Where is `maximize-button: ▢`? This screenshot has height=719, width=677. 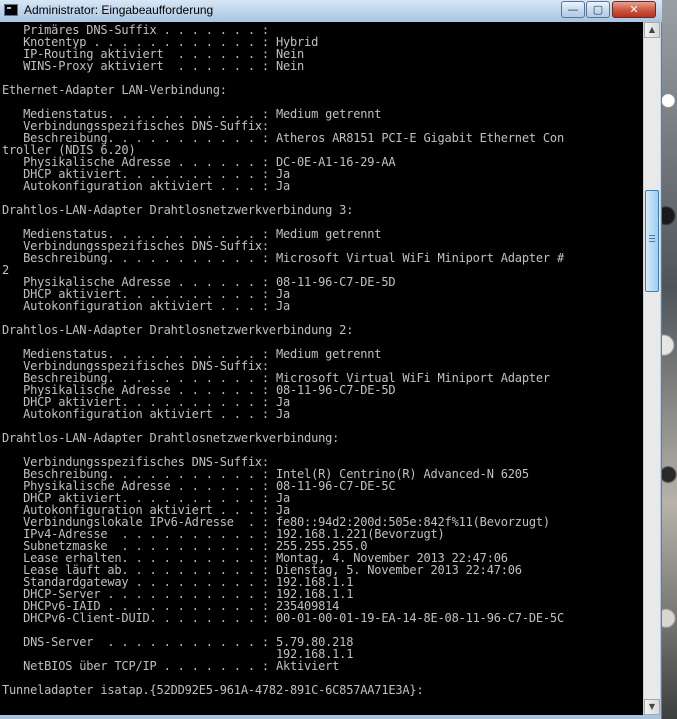
maximize-button: ▢ is located at coordinates (598, 9).